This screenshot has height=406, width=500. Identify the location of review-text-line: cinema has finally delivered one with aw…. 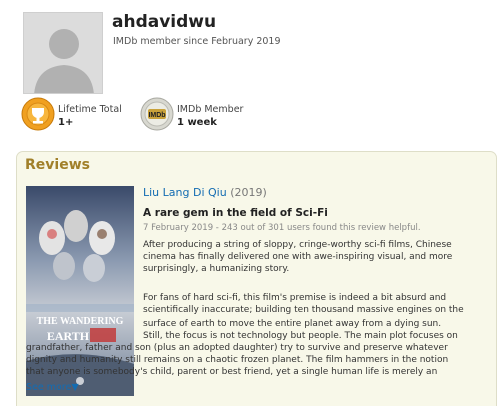
(298, 257).